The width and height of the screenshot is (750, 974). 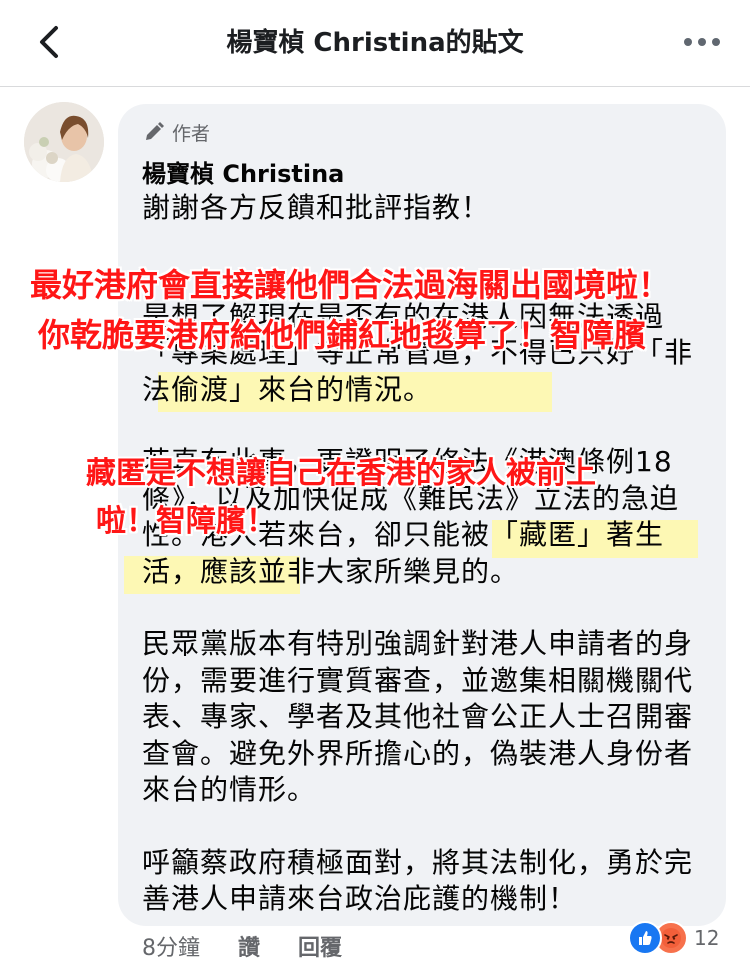 I want to click on overlay-annotation: 最好港府會直接讓他們合法過海關出國境啦！, so click(x=350, y=285).